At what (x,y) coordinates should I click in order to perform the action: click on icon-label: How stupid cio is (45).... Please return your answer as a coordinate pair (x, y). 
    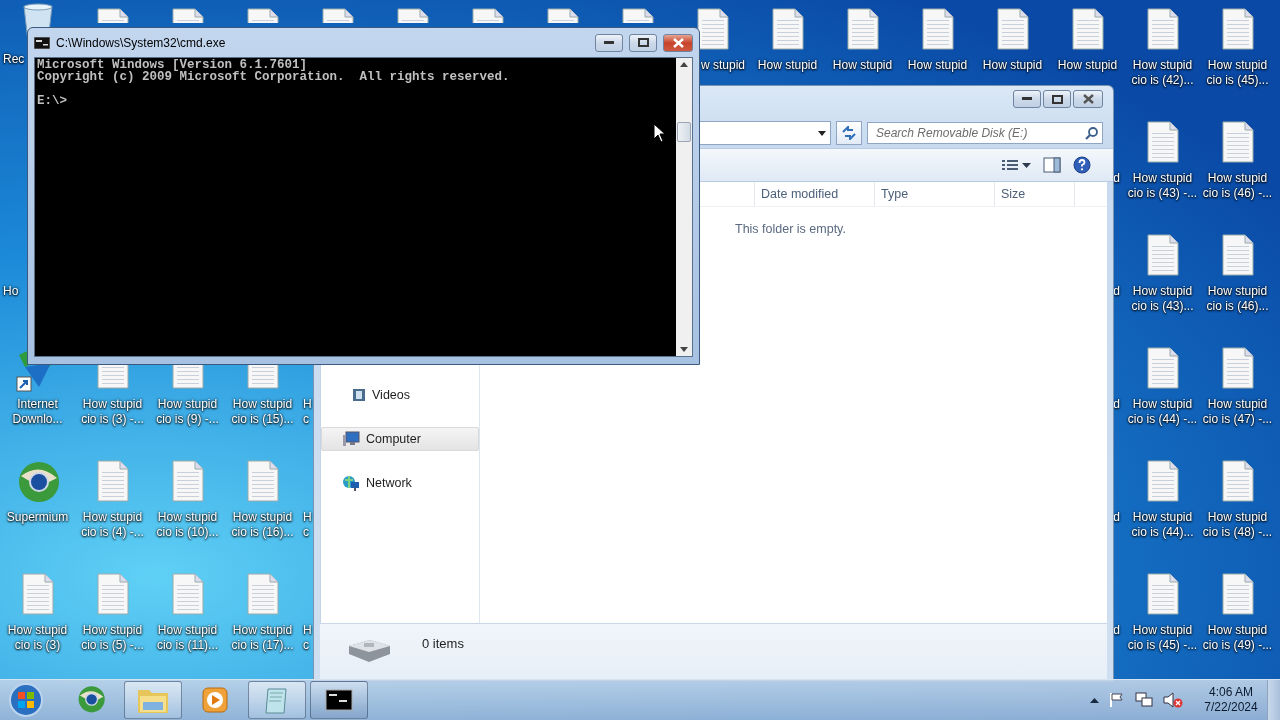
    Looking at the image, I should click on (1237, 73).